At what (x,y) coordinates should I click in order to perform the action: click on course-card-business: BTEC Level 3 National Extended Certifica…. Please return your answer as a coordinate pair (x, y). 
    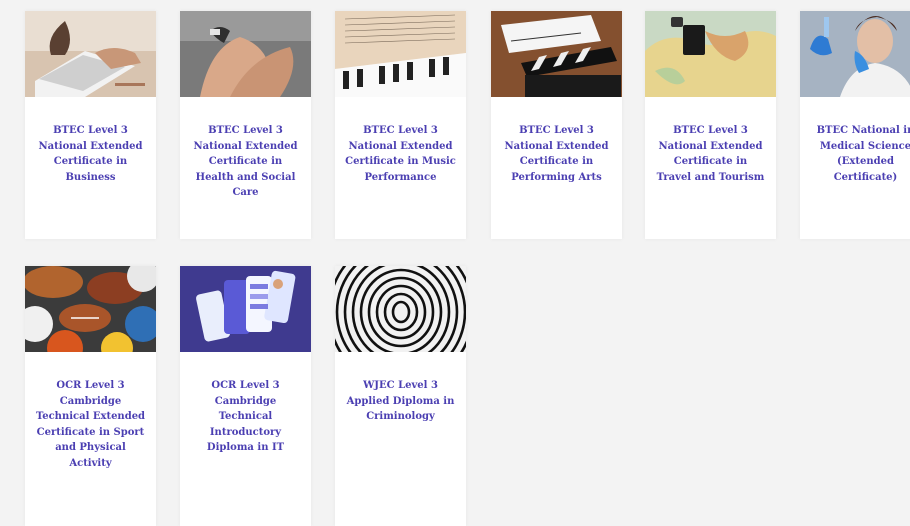
    Looking at the image, I should click on (90, 125).